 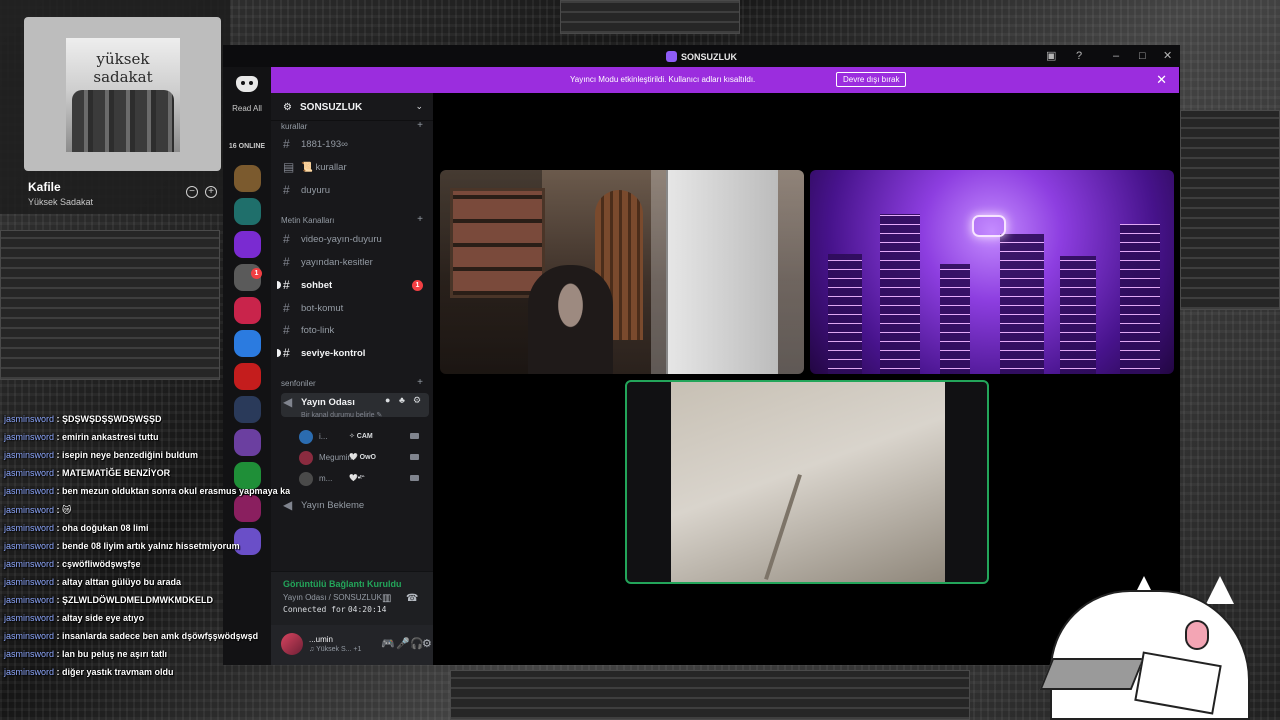 I want to click on voice-user-name: Megumin, so click(x=335, y=457).